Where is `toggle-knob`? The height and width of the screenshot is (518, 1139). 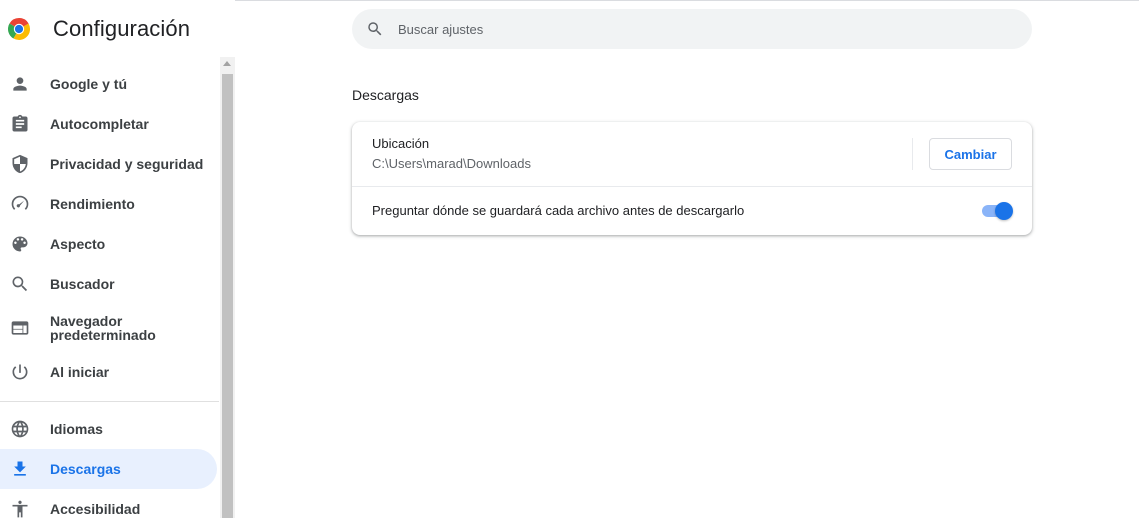 toggle-knob is located at coordinates (1004, 211).